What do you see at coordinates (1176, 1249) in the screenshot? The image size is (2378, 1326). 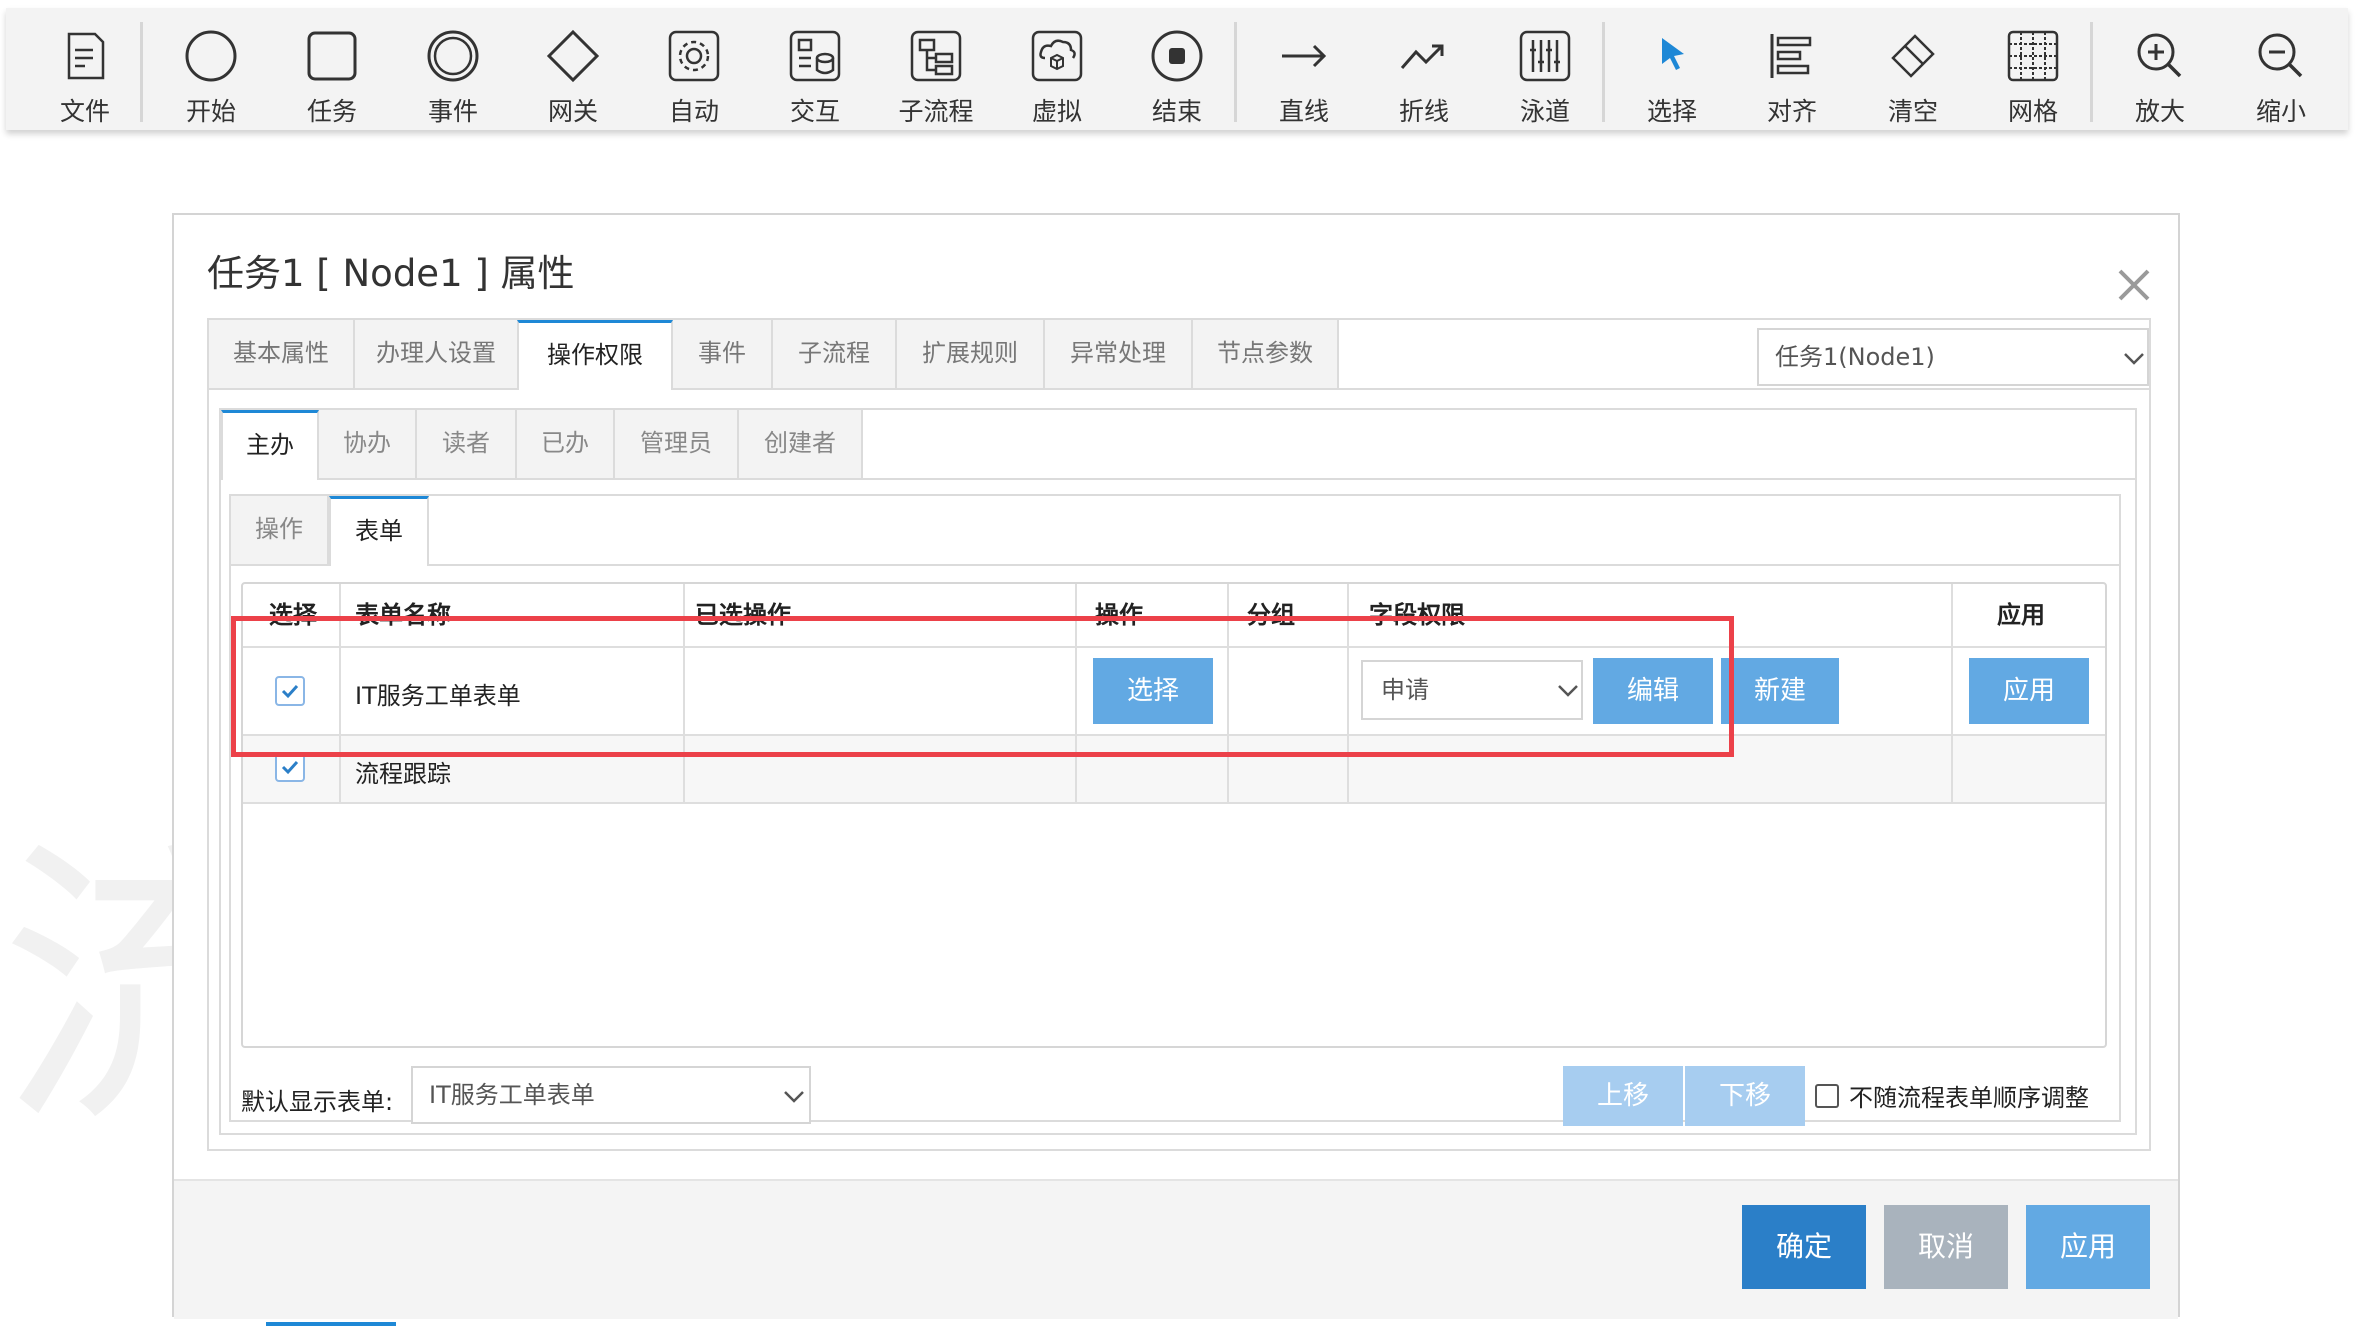 I see `dialog-footer: 确定 取消 应用` at bounding box center [1176, 1249].